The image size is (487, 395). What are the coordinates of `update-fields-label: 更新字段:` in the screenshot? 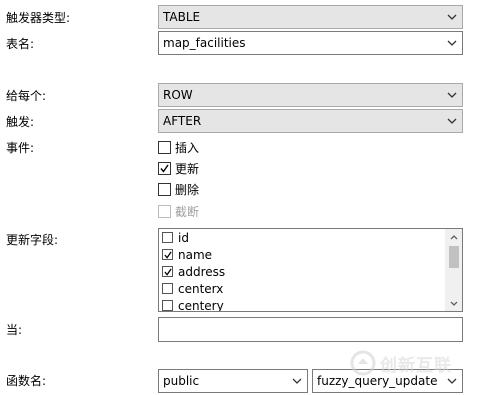 It's located at (32, 240).